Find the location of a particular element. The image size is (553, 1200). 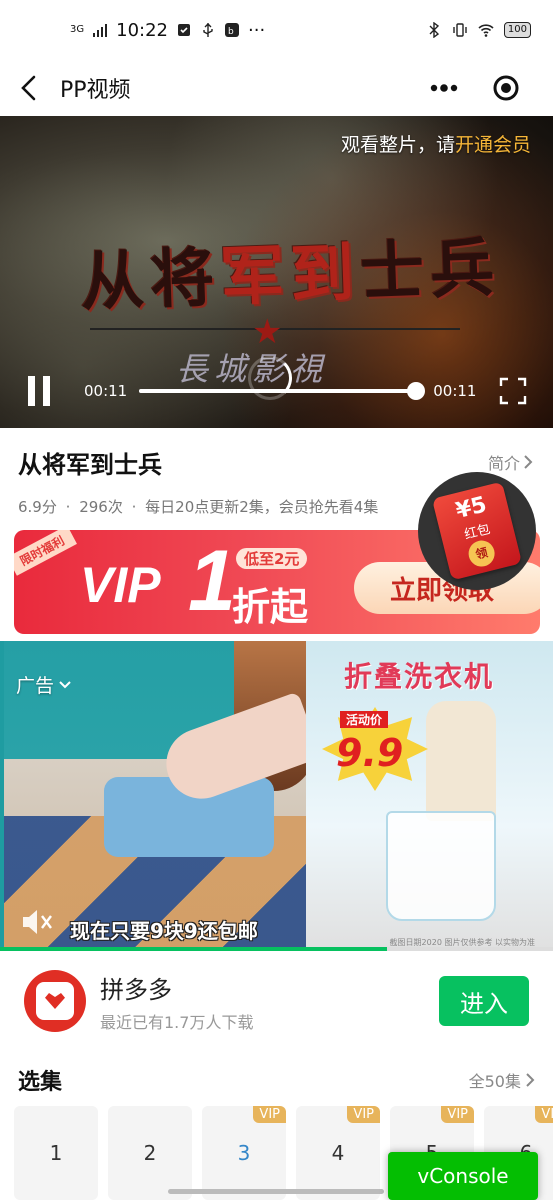

svg-text: b is located at coordinates (231, 32).